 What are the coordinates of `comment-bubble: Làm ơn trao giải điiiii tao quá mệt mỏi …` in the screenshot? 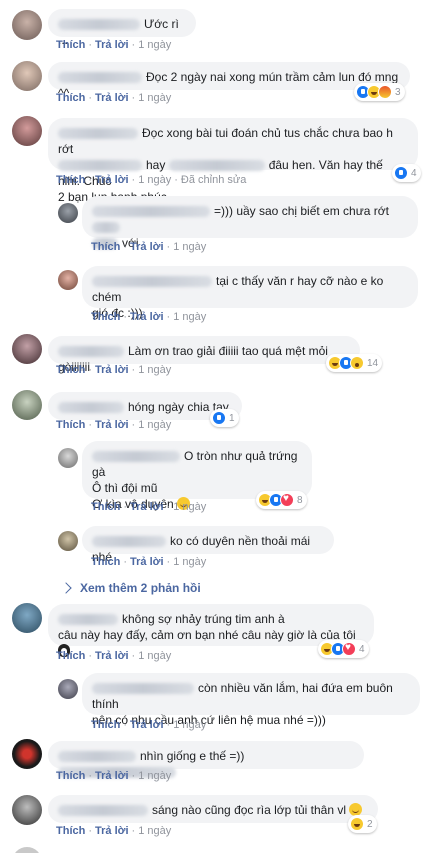 It's located at (204, 355).